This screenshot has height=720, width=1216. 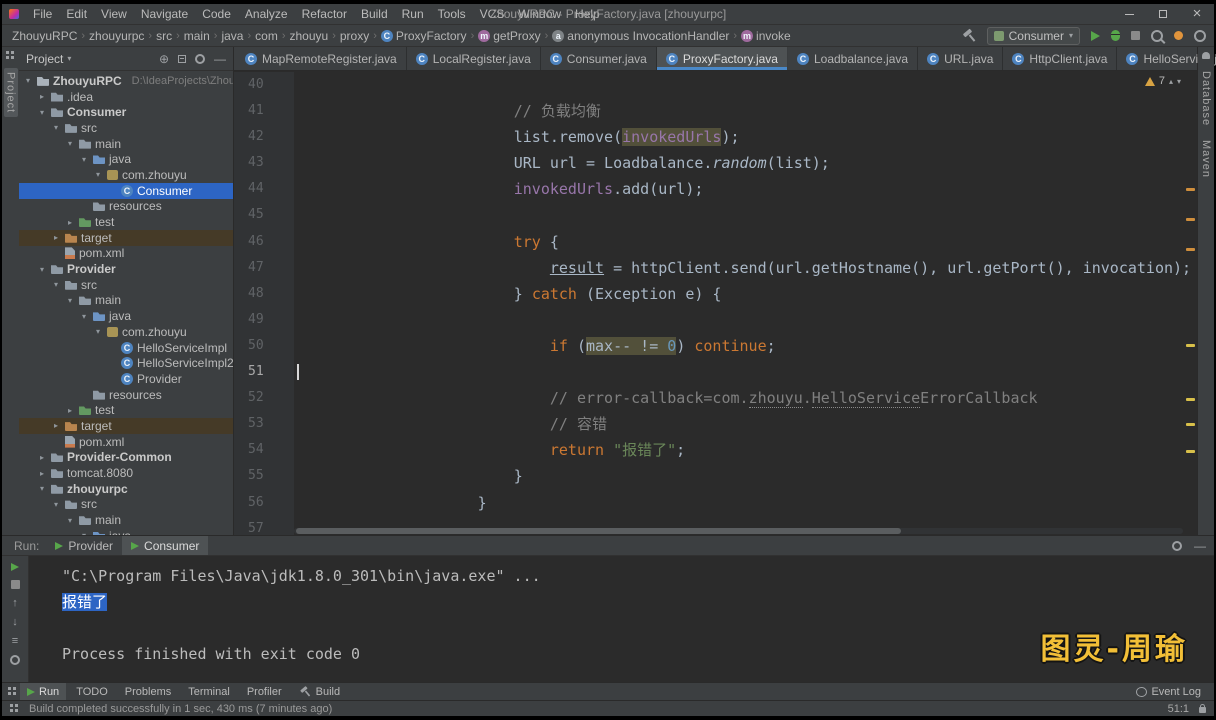 What do you see at coordinates (148, 691) in the screenshot?
I see `toolwindow-problems: Problems` at bounding box center [148, 691].